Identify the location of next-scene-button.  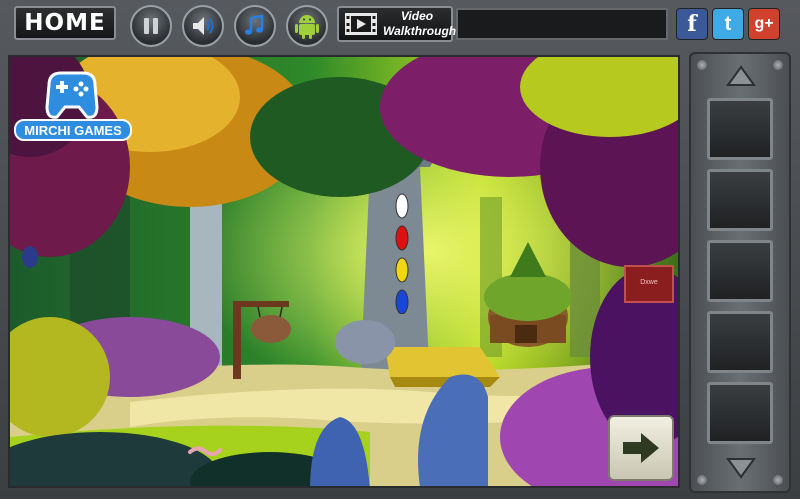
(641, 448).